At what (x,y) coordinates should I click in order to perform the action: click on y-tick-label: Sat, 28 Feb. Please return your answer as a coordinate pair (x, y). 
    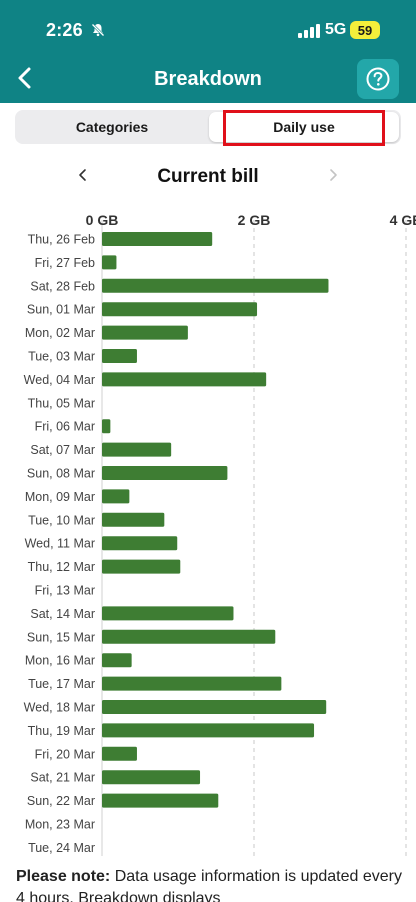
    Looking at the image, I should click on (62, 286).